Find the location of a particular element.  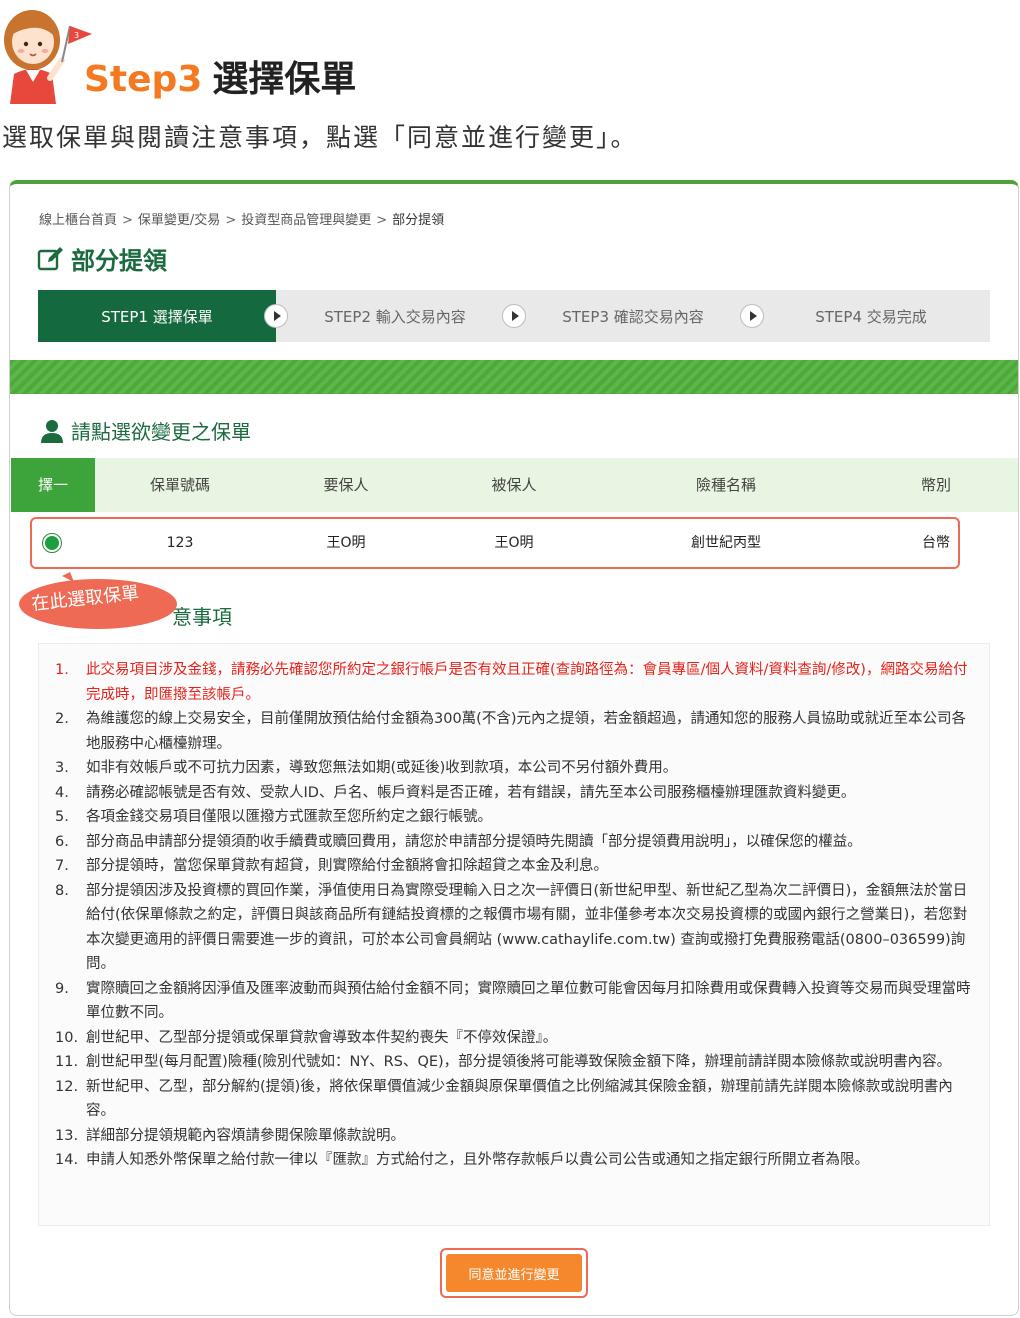

breadcrumb-current: 部分提領 is located at coordinates (418, 220).